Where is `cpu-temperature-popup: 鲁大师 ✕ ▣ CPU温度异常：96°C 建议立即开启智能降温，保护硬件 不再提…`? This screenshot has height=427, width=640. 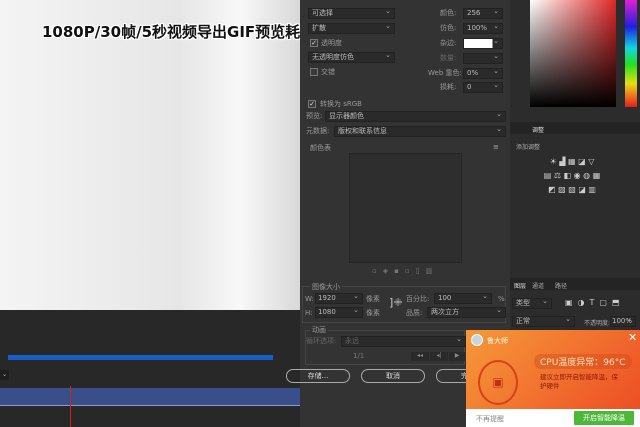
cpu-temperature-popup: 鲁大师 ✕ ▣ CPU温度异常：96°C 建议立即开启智能降温，保护硬件 不再提… is located at coordinates (553, 378).